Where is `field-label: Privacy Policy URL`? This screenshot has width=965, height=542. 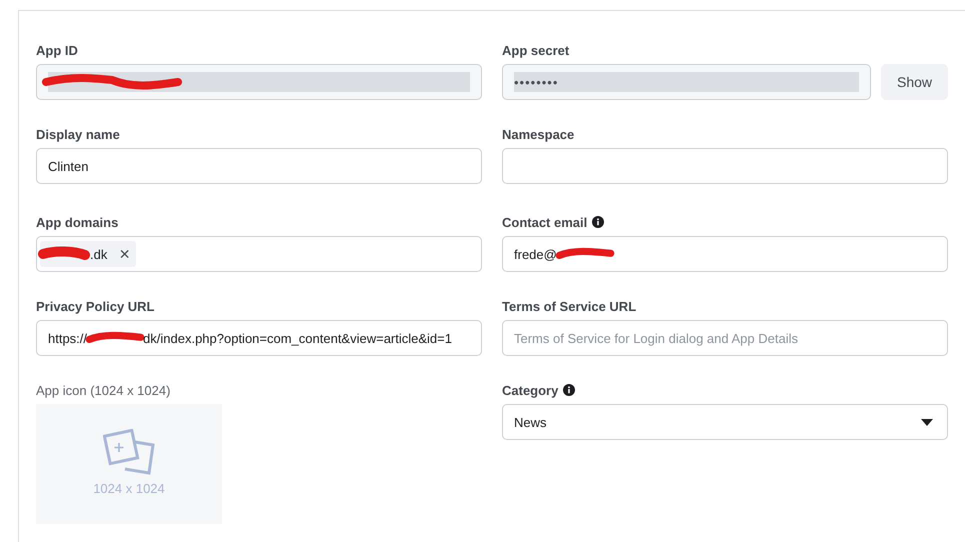 field-label: Privacy Policy URL is located at coordinates (95, 306).